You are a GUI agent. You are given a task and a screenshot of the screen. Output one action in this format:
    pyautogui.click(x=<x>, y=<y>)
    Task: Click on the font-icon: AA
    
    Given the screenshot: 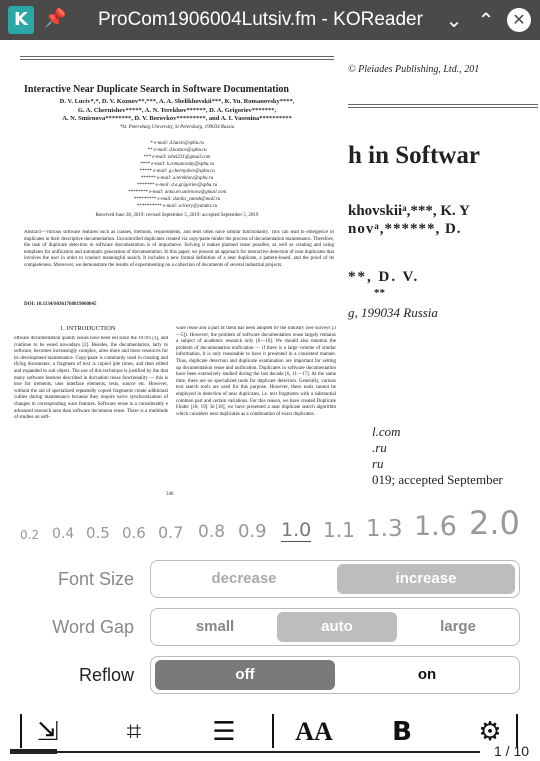 What is the action you would take?
    pyautogui.click(x=314, y=732)
    